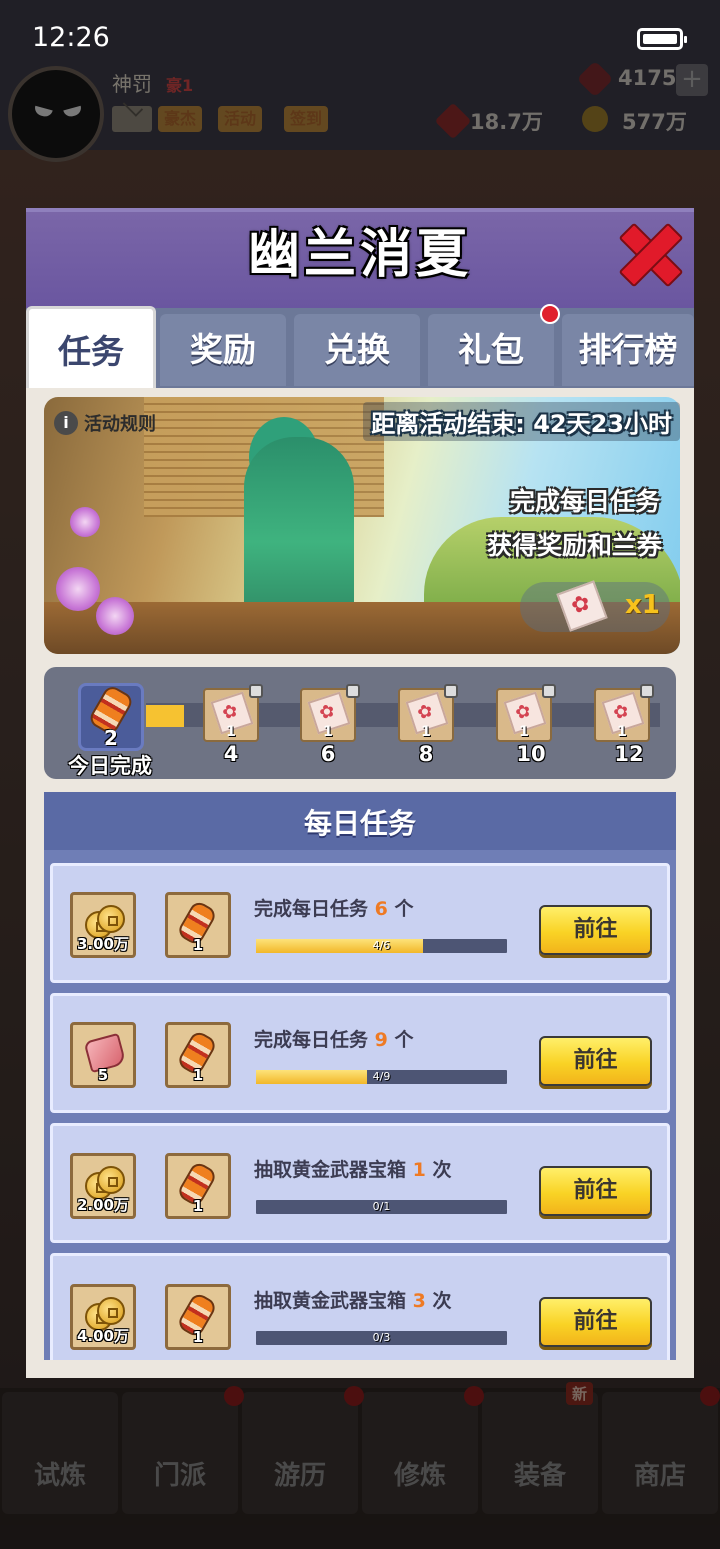  I want to click on reward-qty: 5, so click(103, 1075).